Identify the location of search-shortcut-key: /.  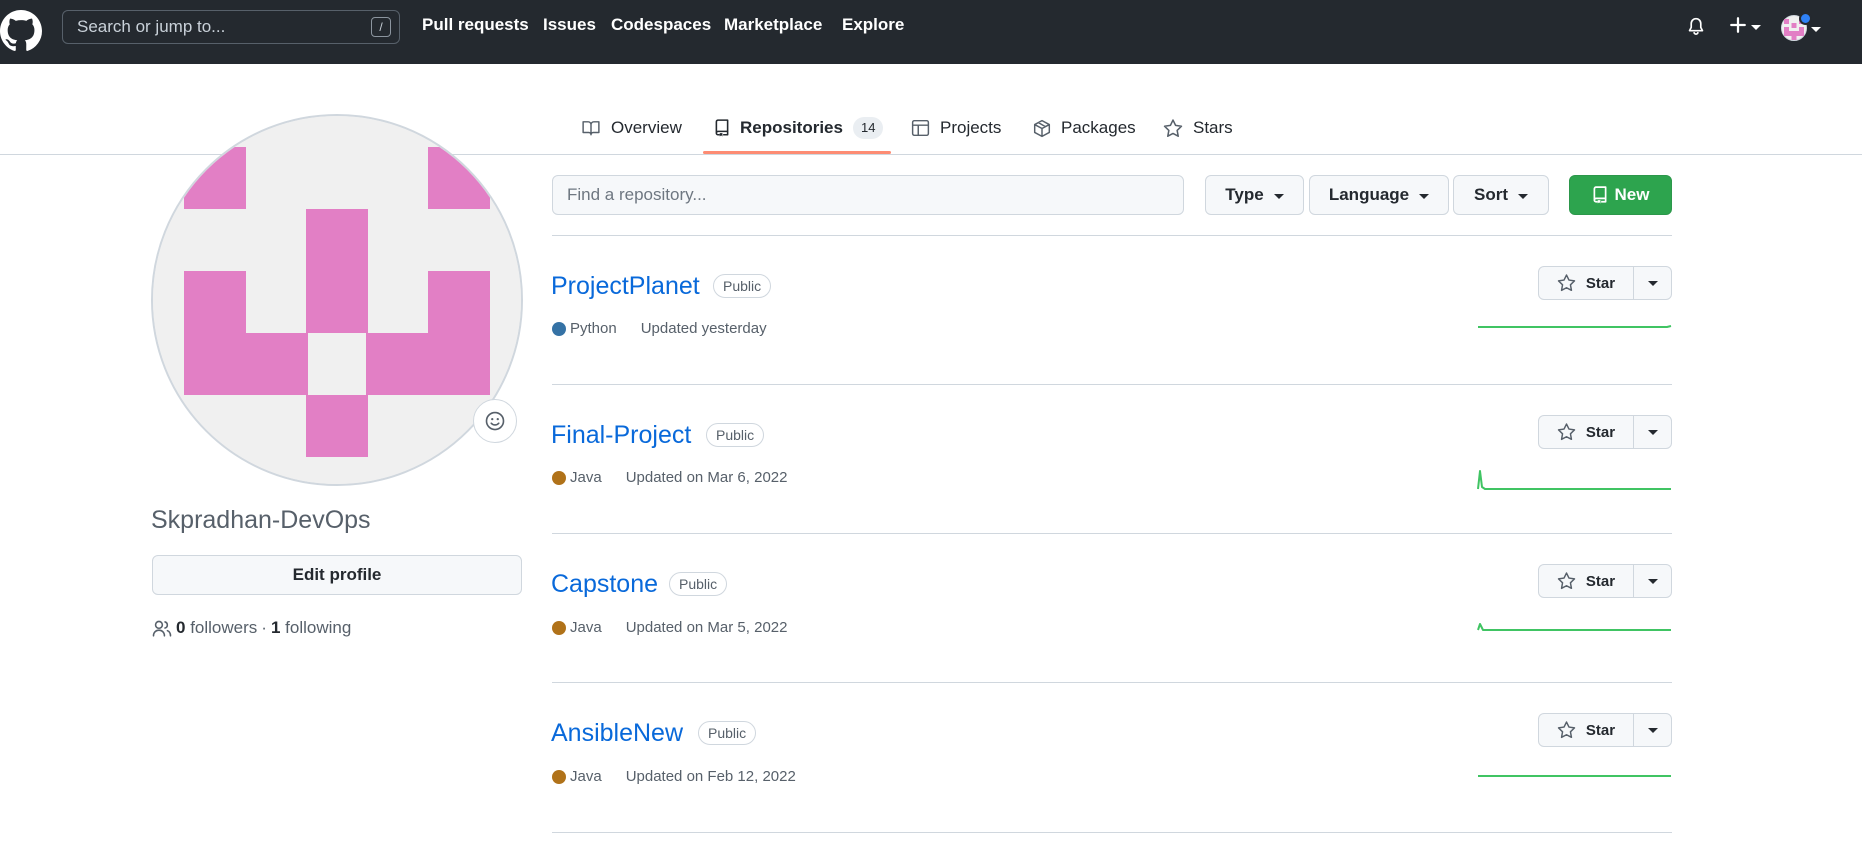
(381, 27).